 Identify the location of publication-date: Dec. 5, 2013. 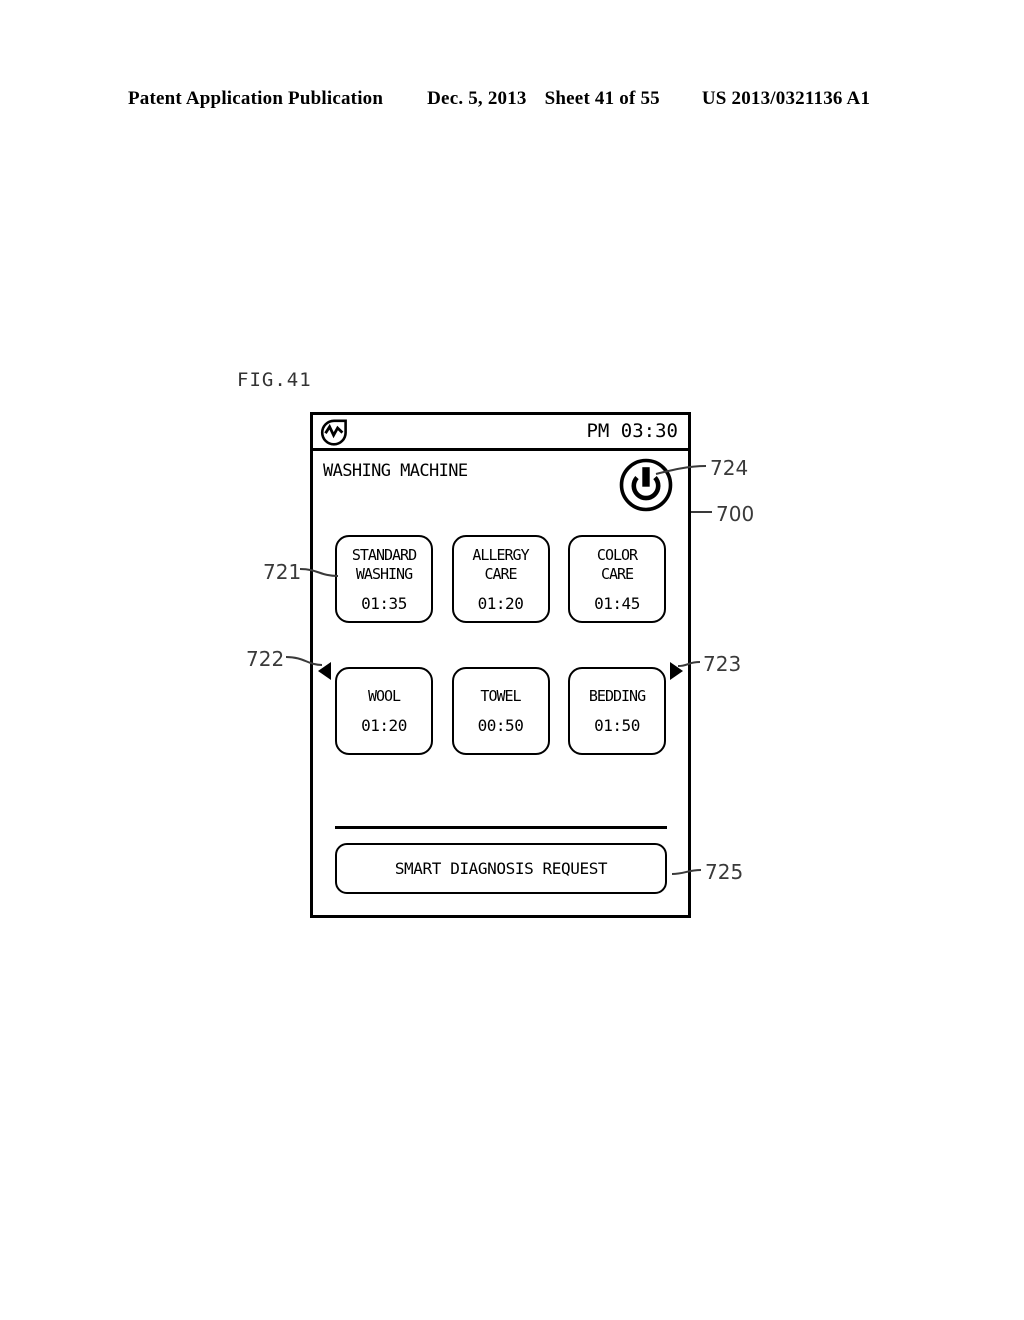
(477, 98).